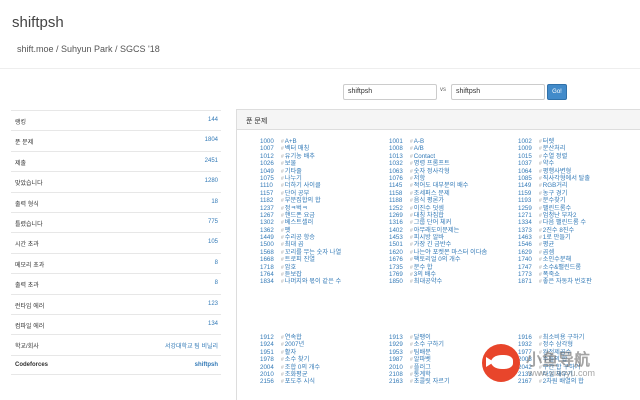 The width and height of the screenshot is (640, 400). What do you see at coordinates (300, 200) in the screenshot?
I see `problem-link: 1182 #부분집합의 합` at bounding box center [300, 200].